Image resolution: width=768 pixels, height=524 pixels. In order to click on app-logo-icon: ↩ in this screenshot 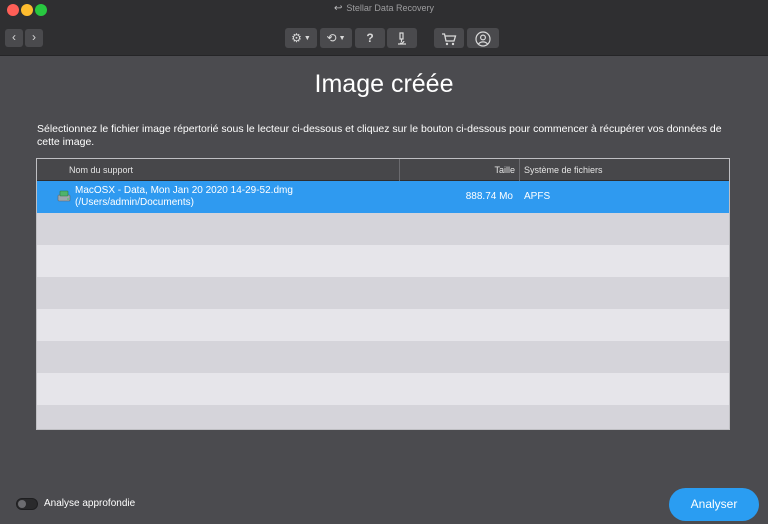, I will do `click(338, 8)`.